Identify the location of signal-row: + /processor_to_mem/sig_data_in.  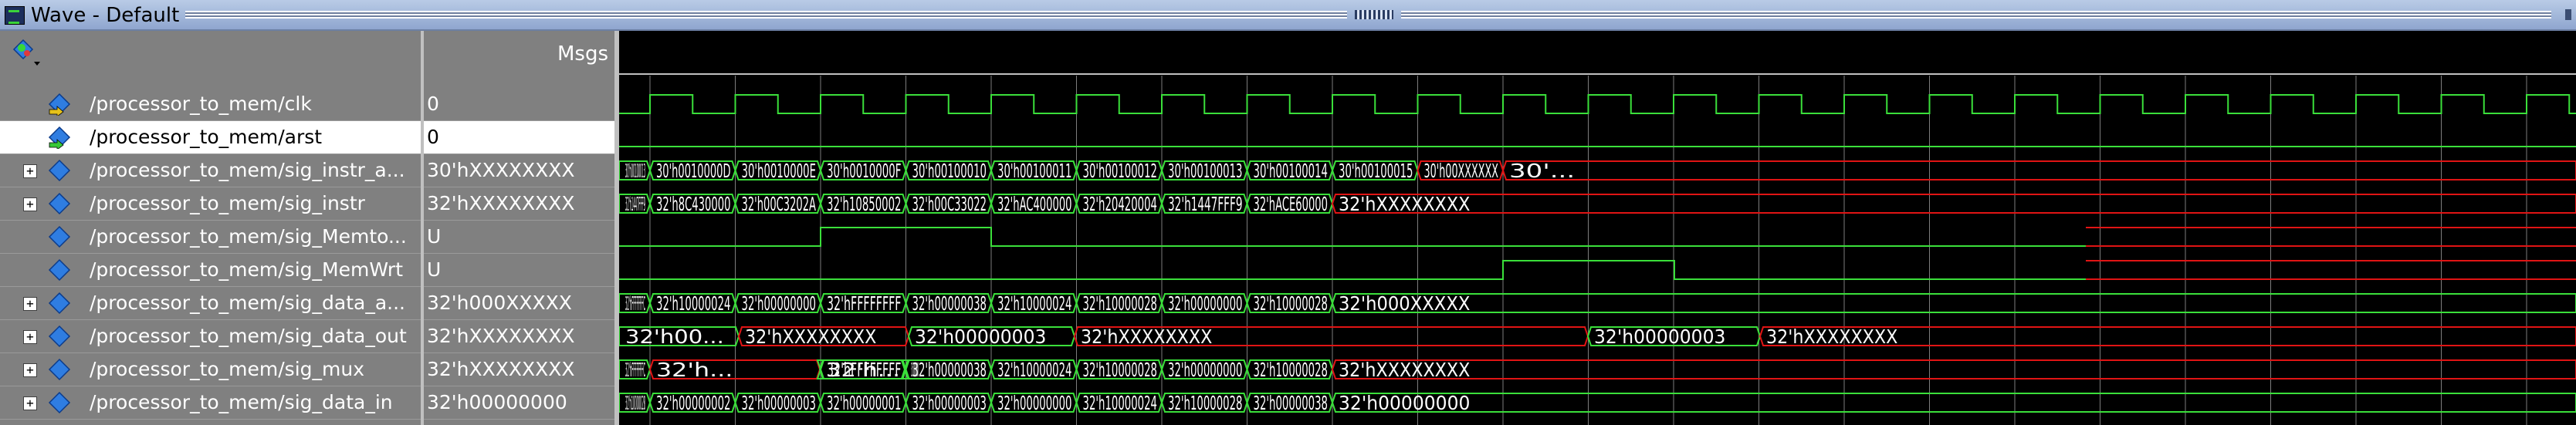
(211, 402).